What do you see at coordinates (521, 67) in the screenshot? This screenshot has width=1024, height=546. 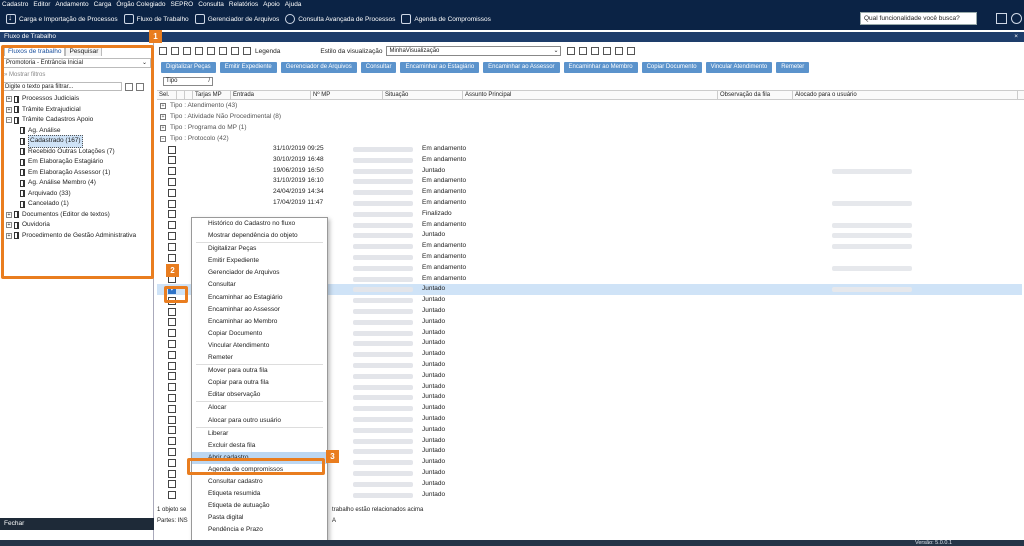 I see `action-button: Encaminhar ao Assessor` at bounding box center [521, 67].